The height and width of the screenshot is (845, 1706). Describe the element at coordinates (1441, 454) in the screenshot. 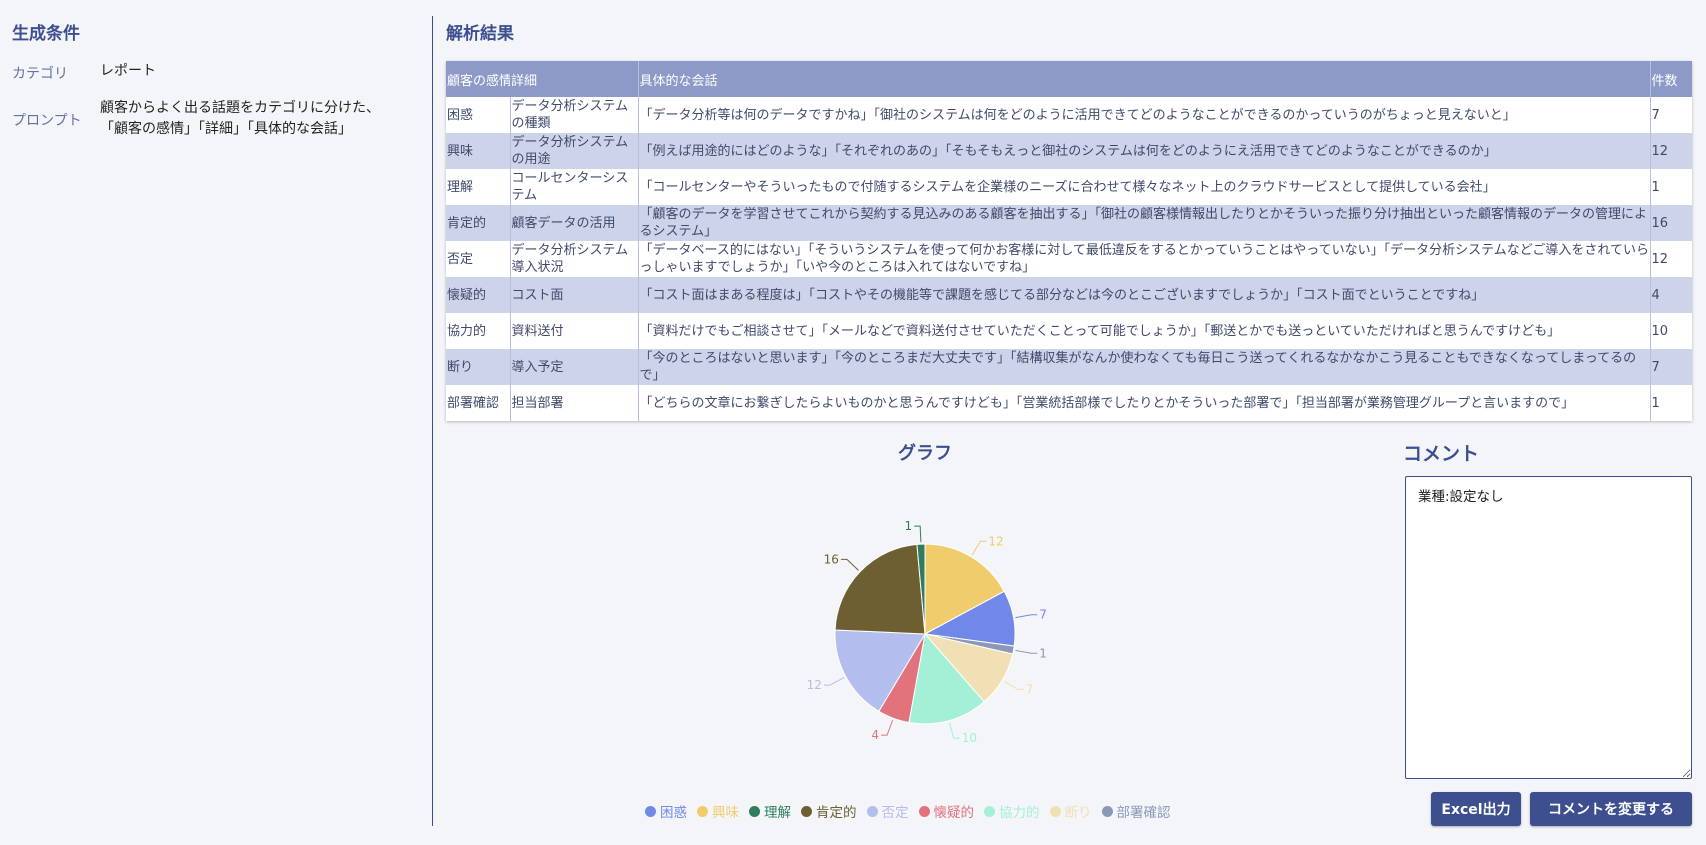

I see `comment-title: コメント` at that location.